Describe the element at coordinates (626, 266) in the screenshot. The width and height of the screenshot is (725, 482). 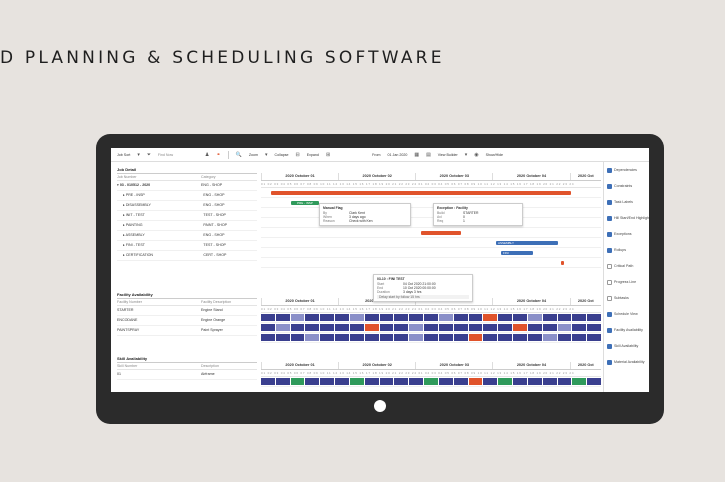
I see `option-toggle: Critical Path` at that location.